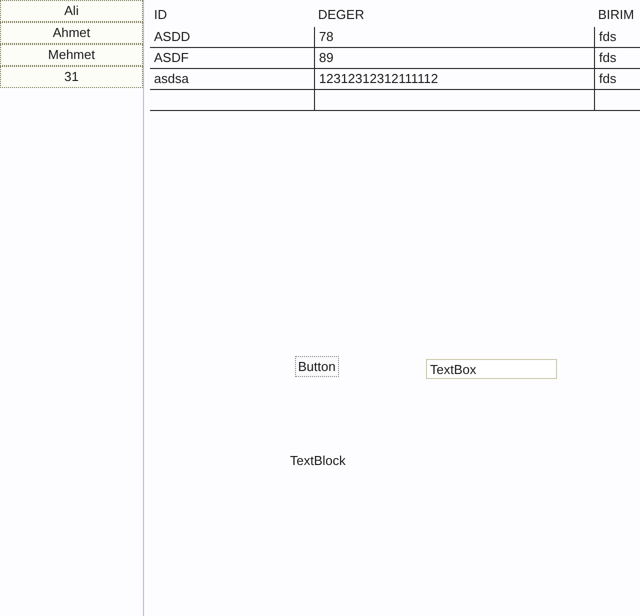  Describe the element at coordinates (71, 55) in the screenshot. I see `list-item: Mehmet` at that location.